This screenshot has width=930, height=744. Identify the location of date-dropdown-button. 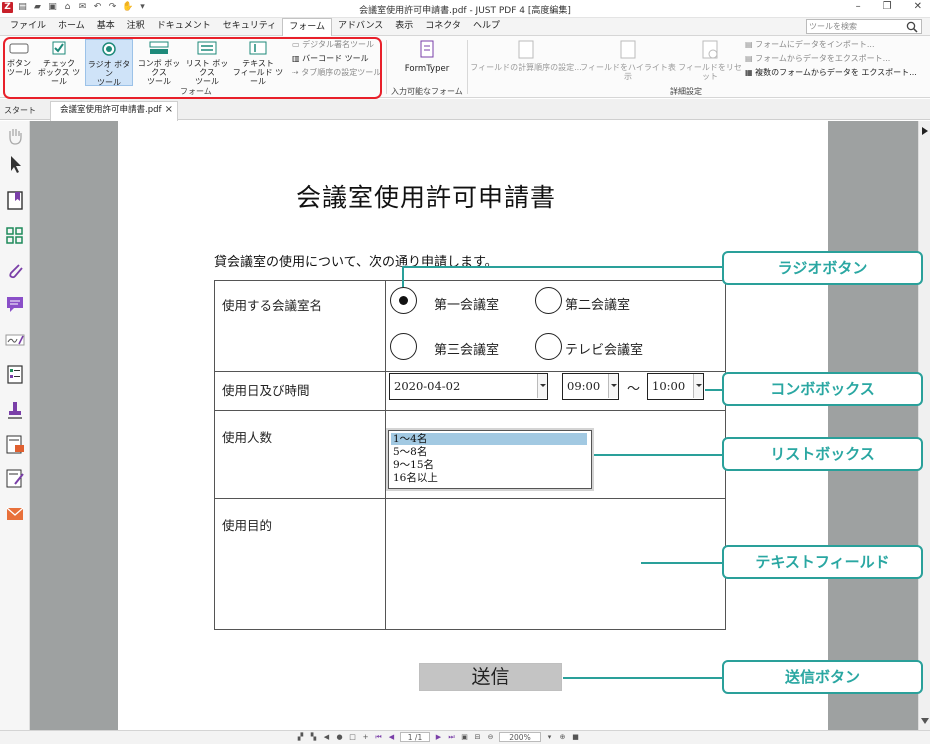
(542, 386).